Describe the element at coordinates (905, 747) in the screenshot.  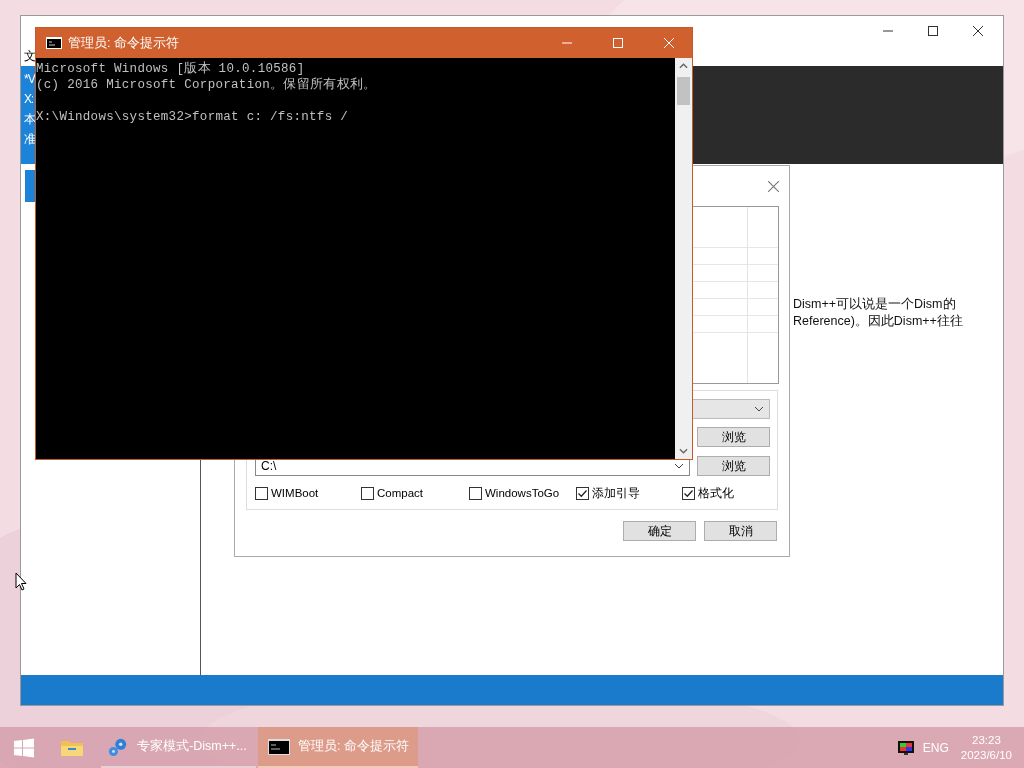
I see `display-icon` at that location.